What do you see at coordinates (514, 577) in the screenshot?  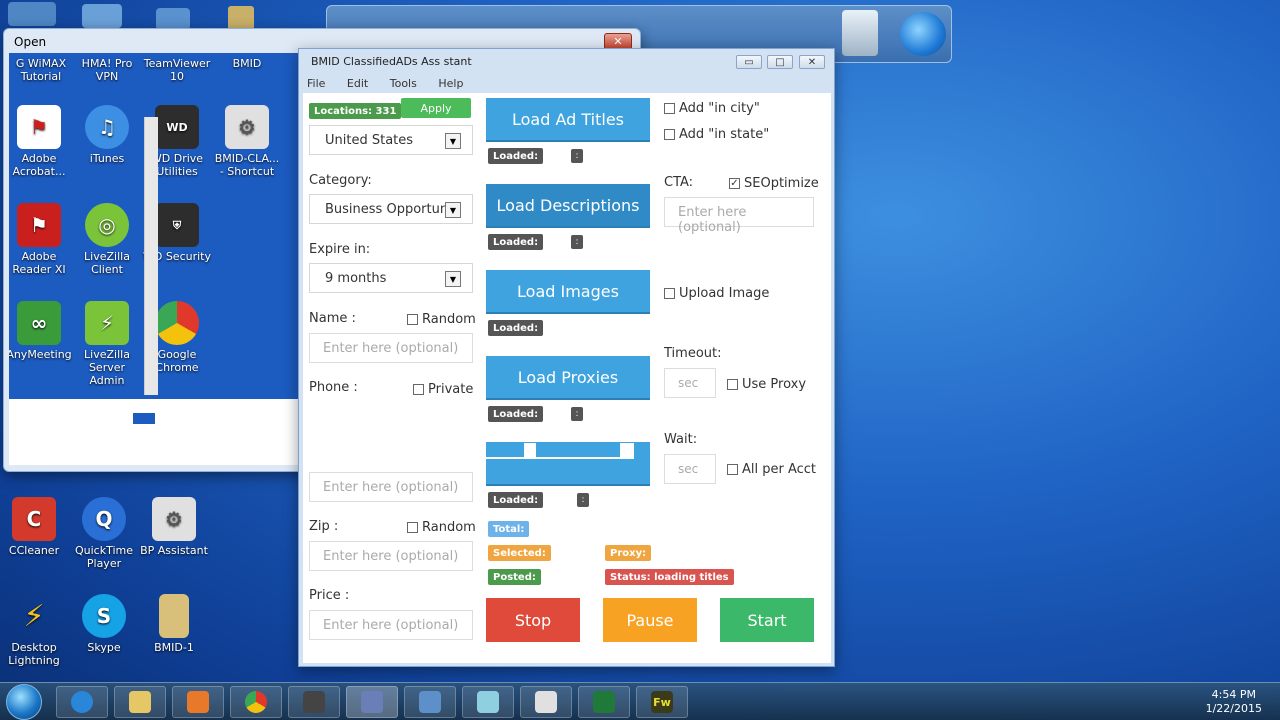 I see `posted-badge: Posted:` at bounding box center [514, 577].